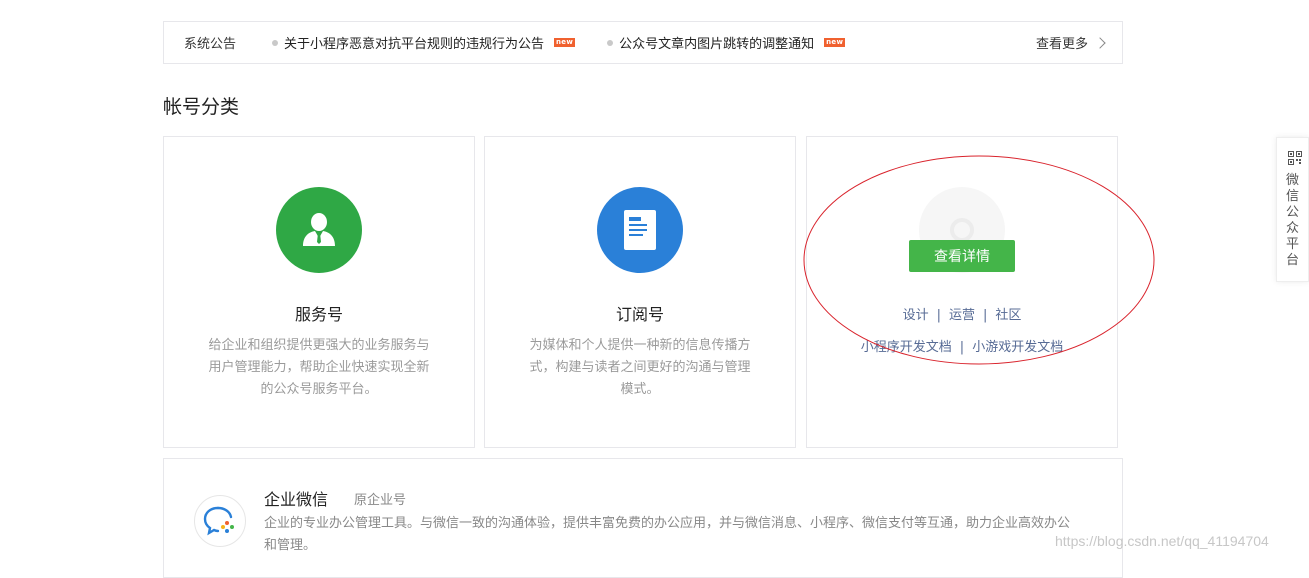 This screenshot has height=578, width=1309. Describe the element at coordinates (201, 107) in the screenshot. I see `section-title: 帐号分类` at that location.